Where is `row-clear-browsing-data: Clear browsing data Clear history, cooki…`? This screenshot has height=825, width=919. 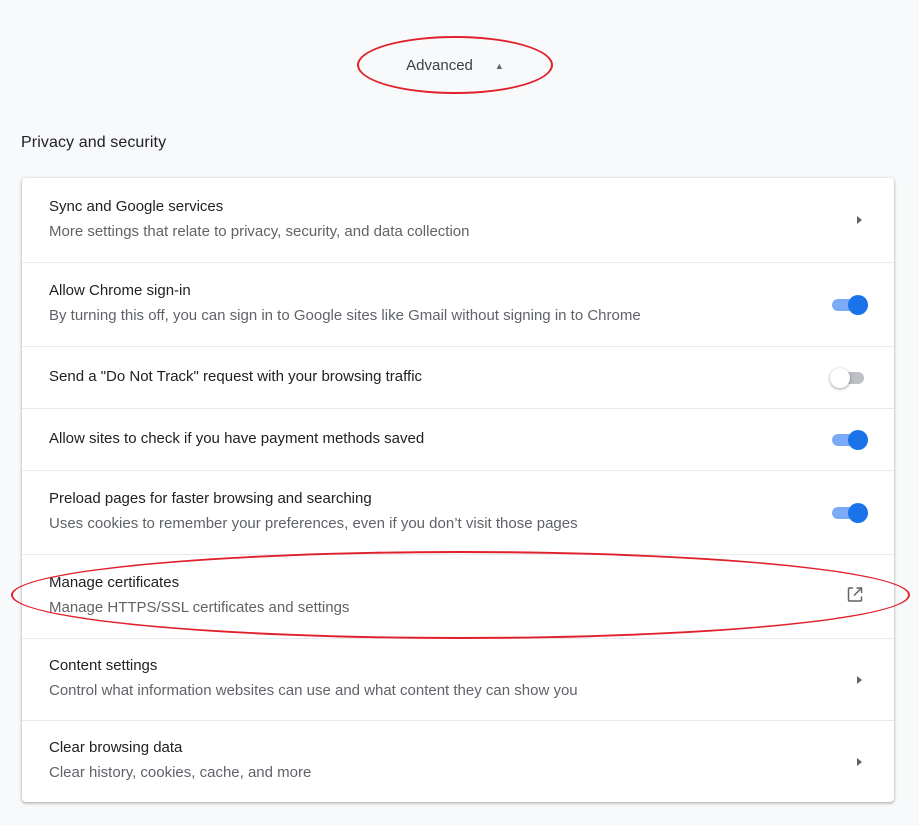
row-clear-browsing-data: Clear browsing data Clear history, cooki… is located at coordinates (458, 761).